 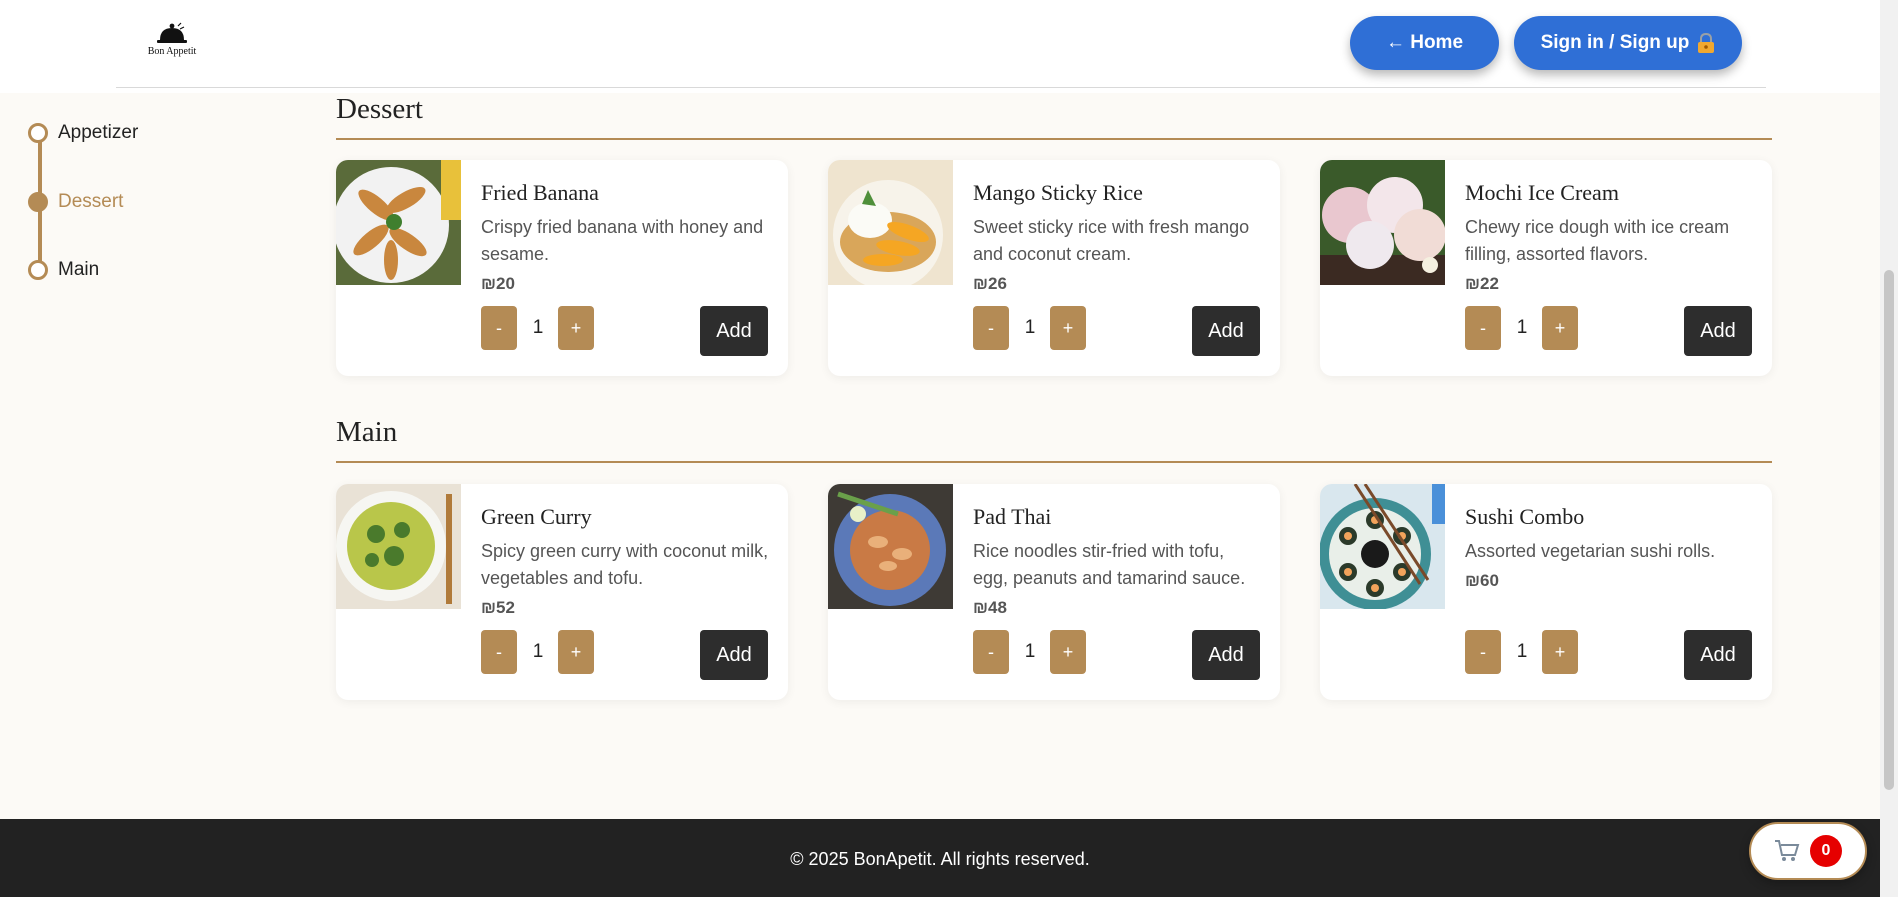 I want to click on sushi-combo-image, so click(x=1382, y=546).